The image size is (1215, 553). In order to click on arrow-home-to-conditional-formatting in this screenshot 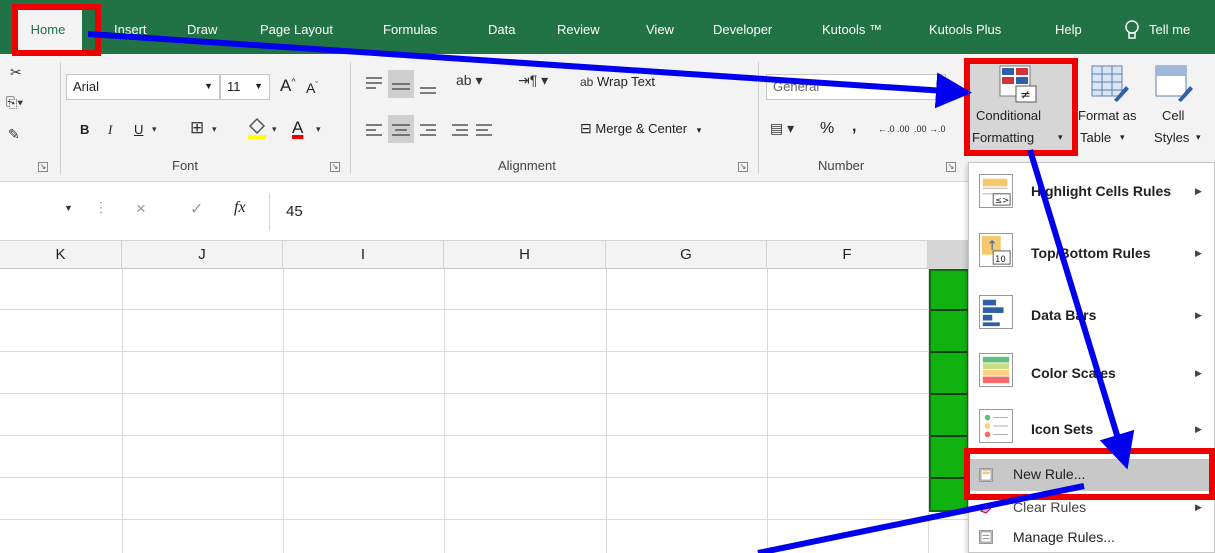, I will do `click(529, 70)`.